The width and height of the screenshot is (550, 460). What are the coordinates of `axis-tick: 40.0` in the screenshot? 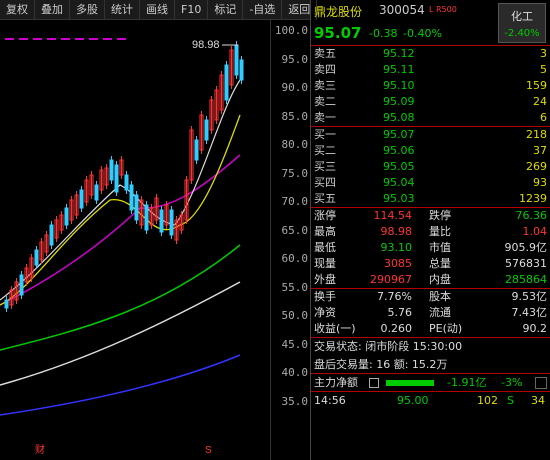 It's located at (295, 372).